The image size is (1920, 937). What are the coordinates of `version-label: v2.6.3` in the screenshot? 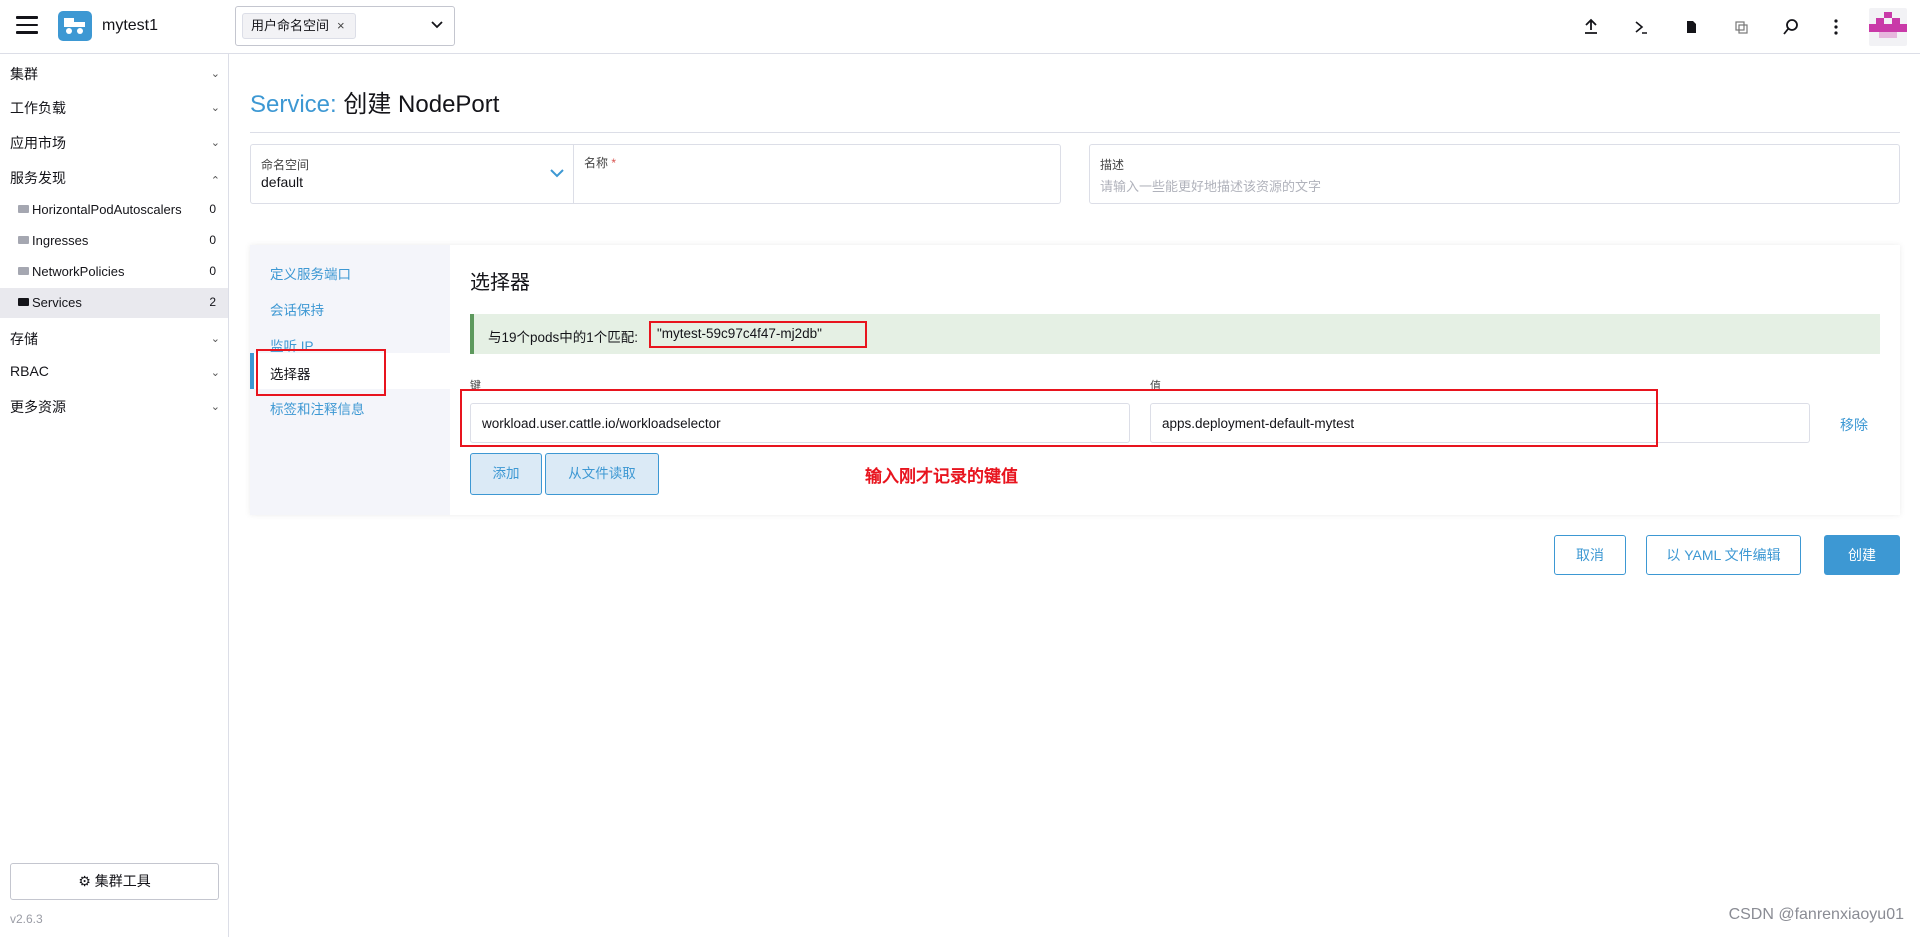 It's located at (26, 919).